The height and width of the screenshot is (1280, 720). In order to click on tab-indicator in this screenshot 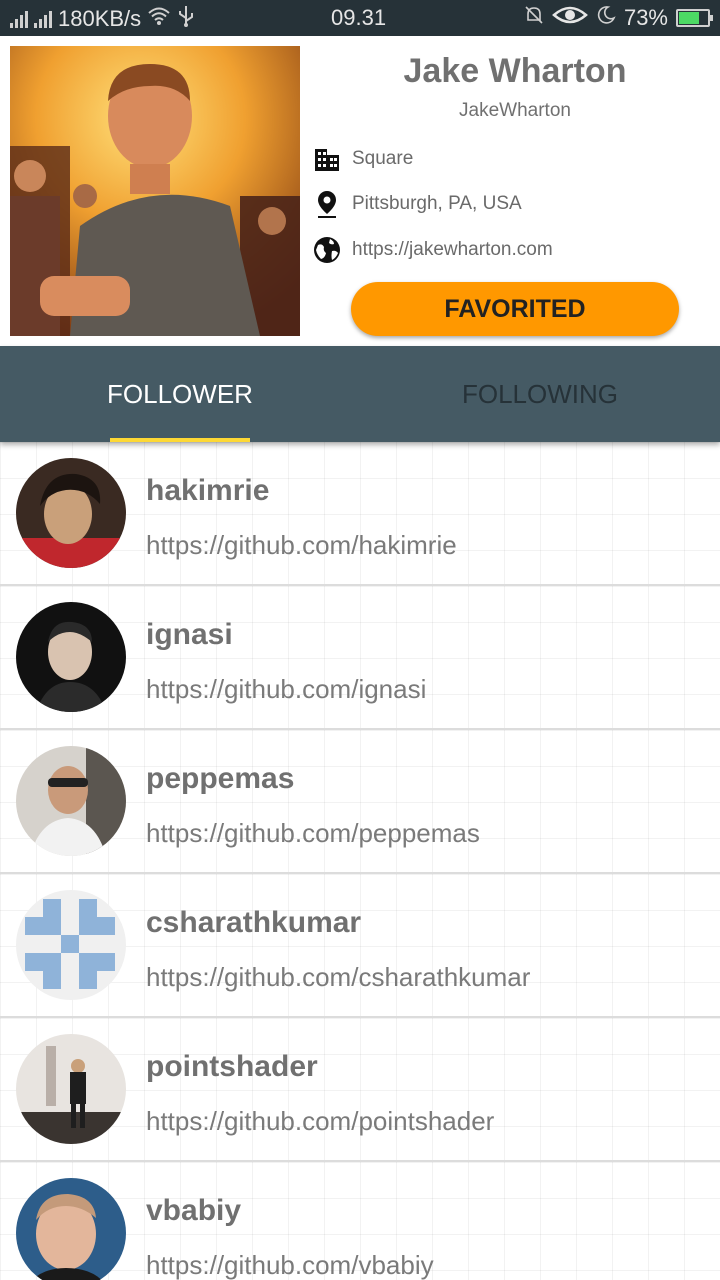, I will do `click(180, 440)`.